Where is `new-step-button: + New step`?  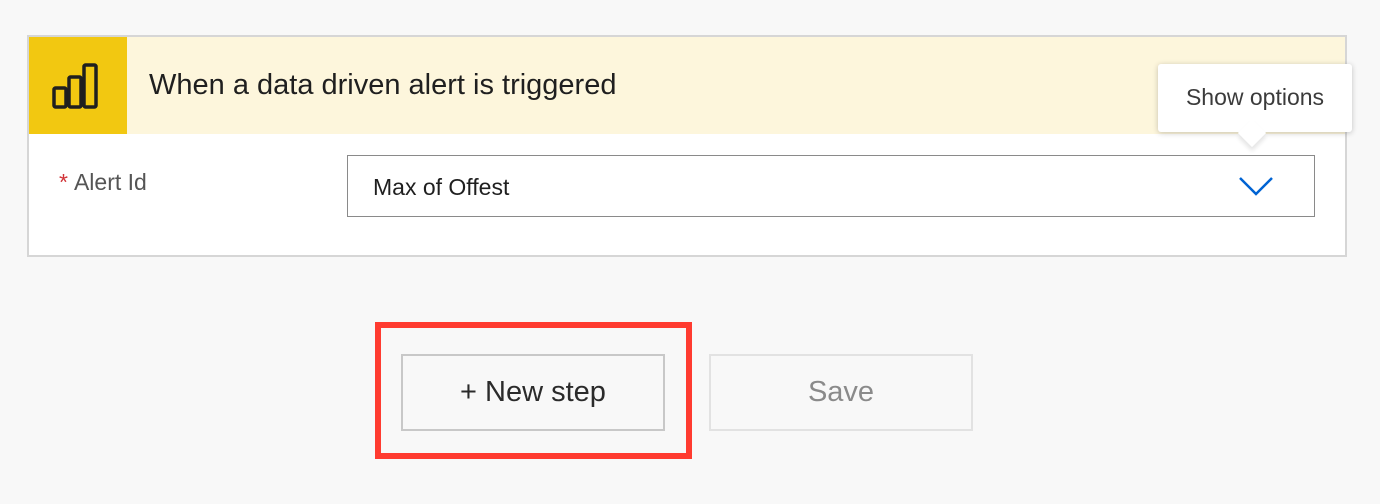 new-step-button: + New step is located at coordinates (533, 392).